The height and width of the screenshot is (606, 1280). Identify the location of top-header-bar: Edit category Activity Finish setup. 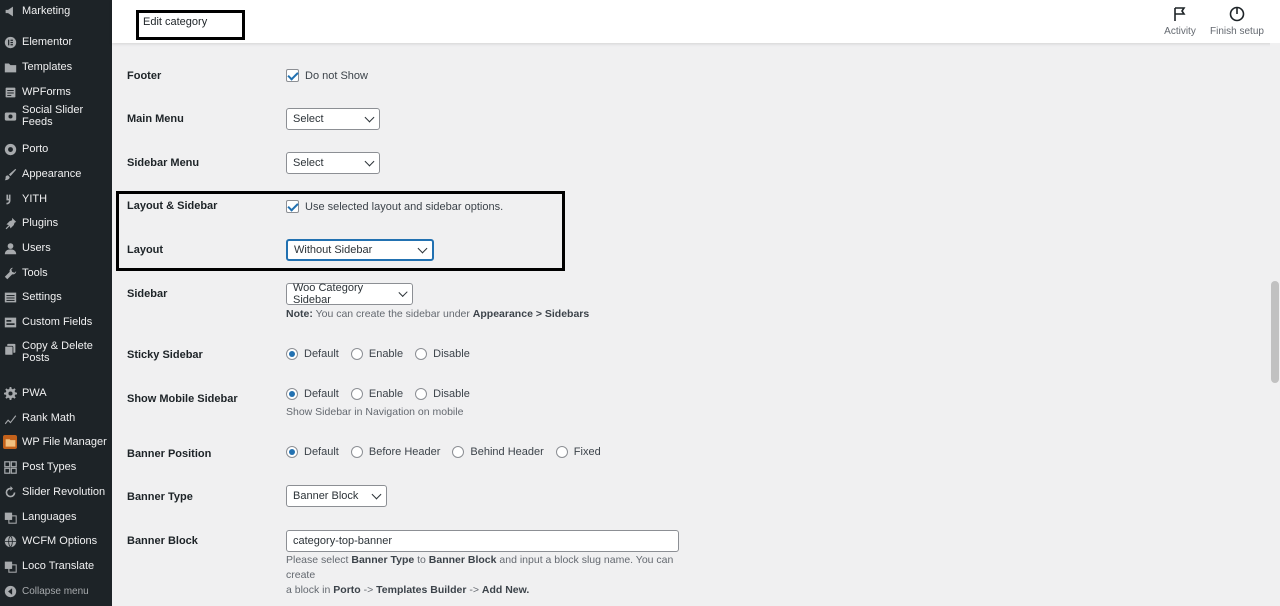
(696, 21).